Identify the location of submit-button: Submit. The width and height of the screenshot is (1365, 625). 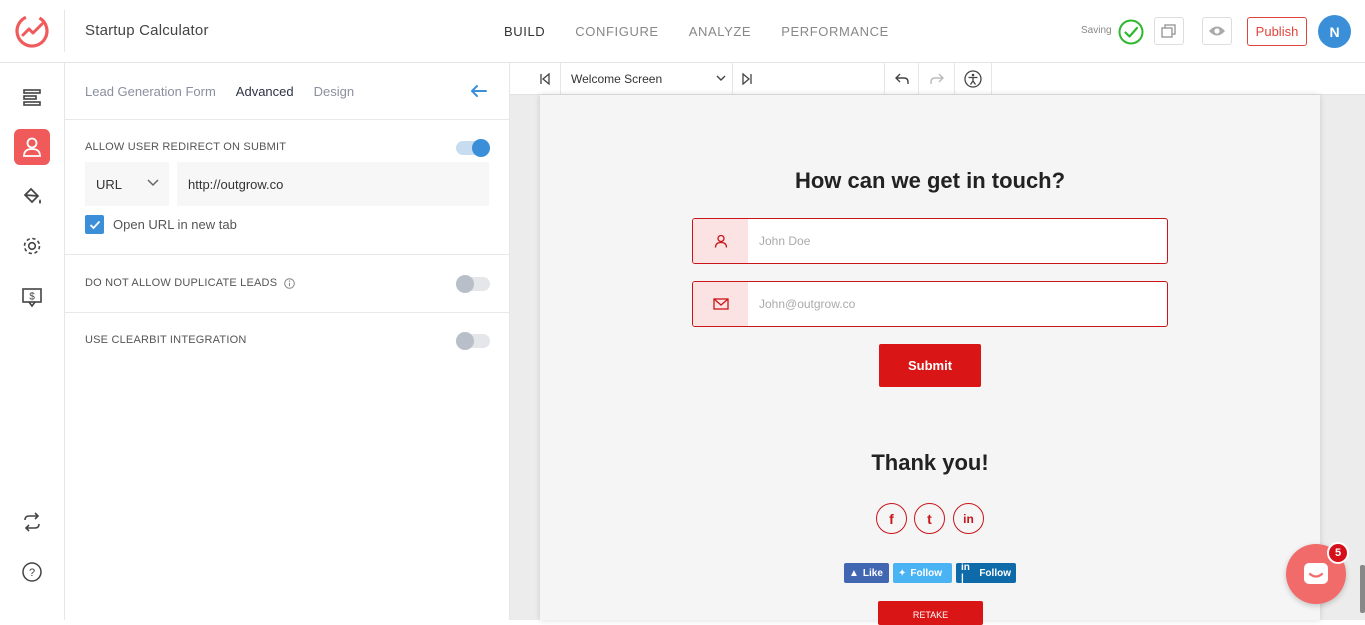
(930, 365).